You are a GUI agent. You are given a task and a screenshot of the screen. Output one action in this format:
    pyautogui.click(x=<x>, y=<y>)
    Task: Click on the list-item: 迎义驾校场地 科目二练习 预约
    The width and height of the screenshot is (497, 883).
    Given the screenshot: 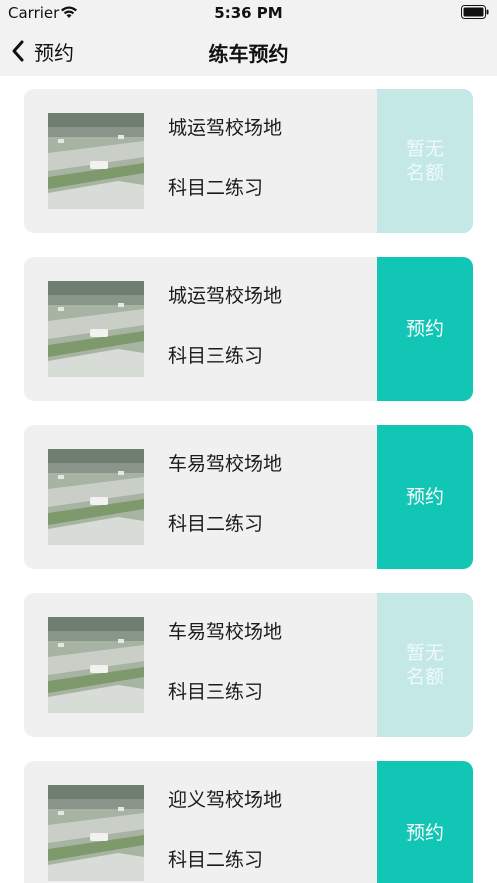 What is the action you would take?
    pyautogui.click(x=248, y=822)
    